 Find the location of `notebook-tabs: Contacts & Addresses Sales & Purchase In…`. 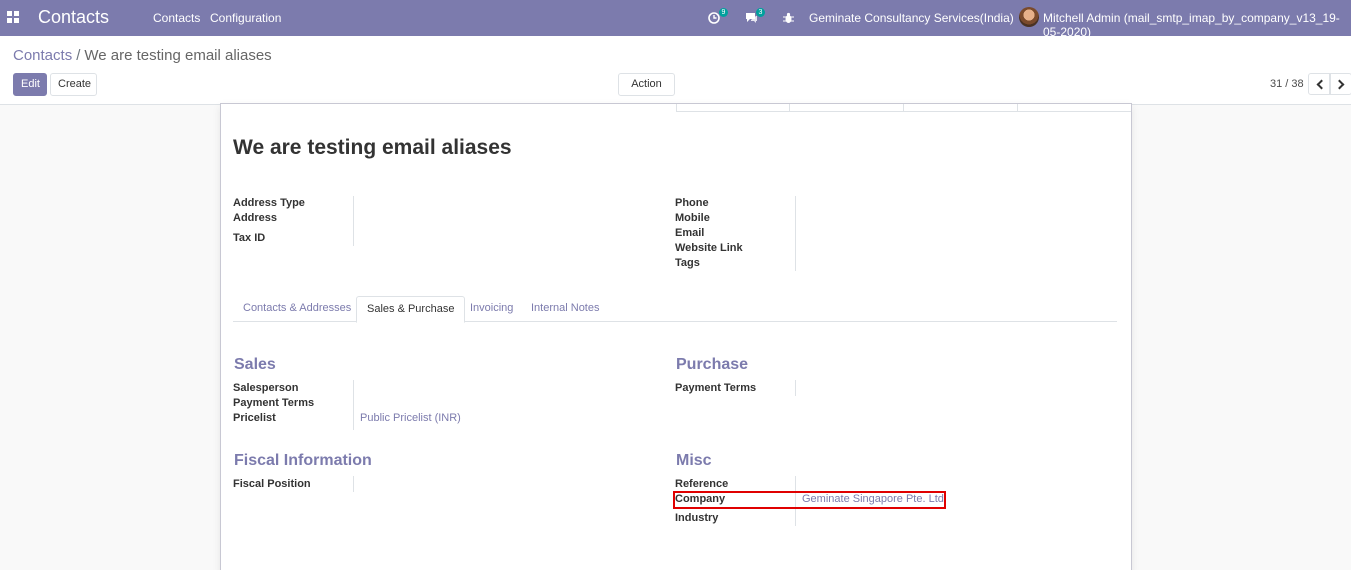

notebook-tabs: Contacts & Addresses Sales & Purchase In… is located at coordinates (675, 309).